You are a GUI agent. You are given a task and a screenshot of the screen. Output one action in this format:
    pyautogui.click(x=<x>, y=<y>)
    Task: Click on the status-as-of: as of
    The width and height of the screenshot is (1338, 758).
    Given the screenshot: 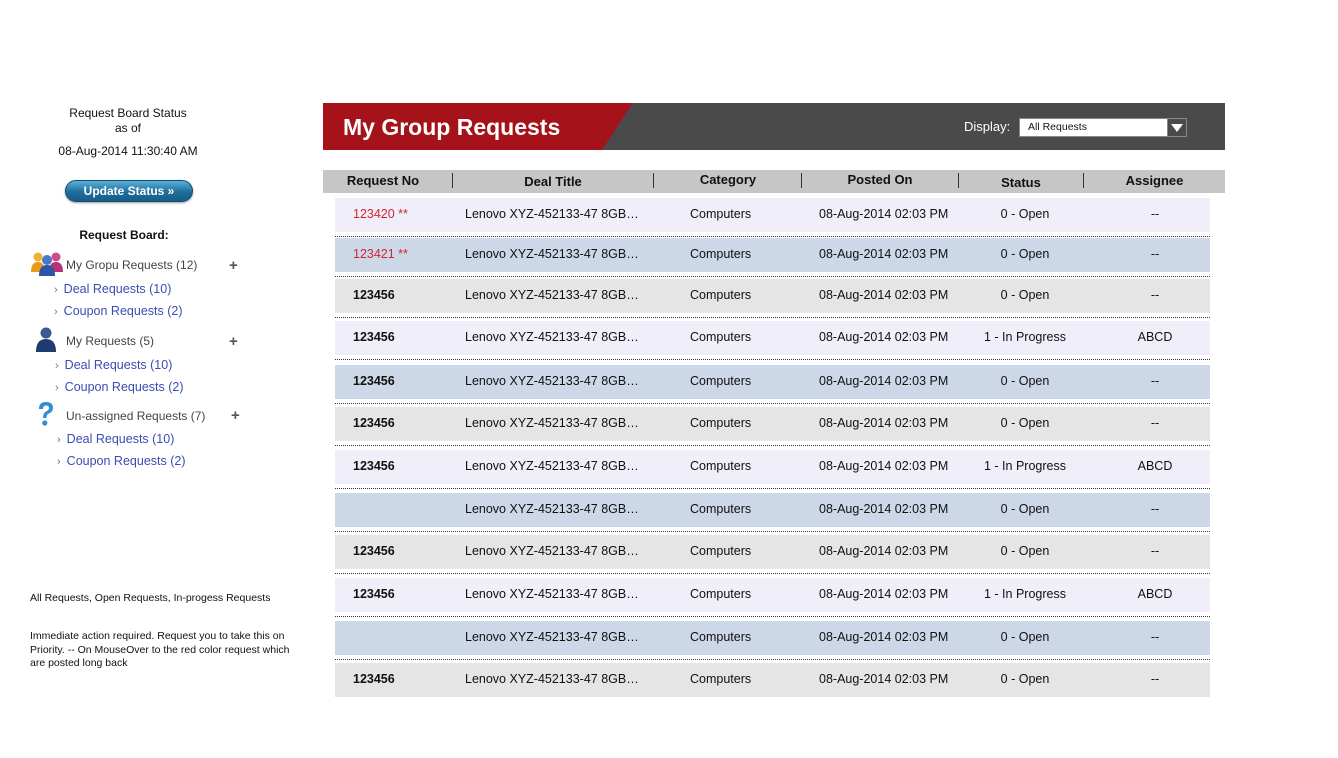 What is the action you would take?
    pyautogui.click(x=127, y=128)
    